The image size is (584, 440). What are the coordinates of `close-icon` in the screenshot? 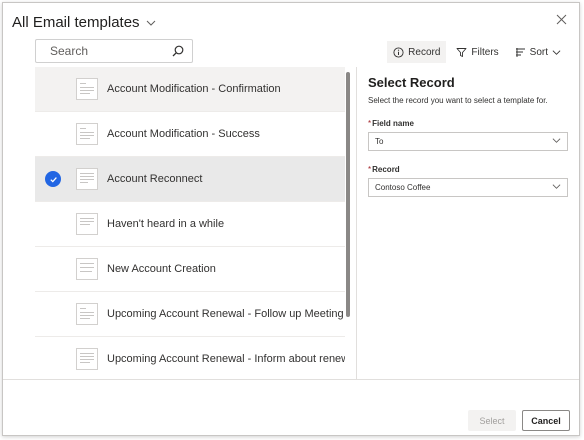 It's located at (561, 20).